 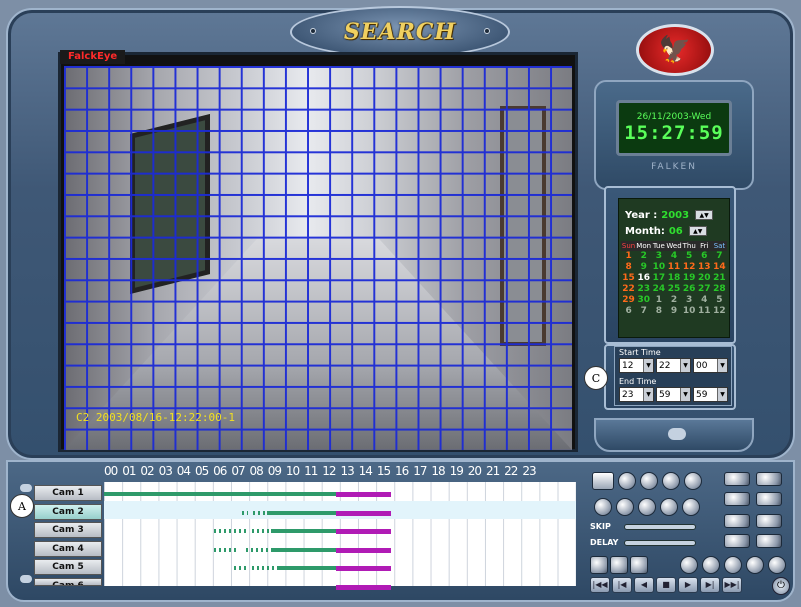 What do you see at coordinates (68, 548) in the screenshot?
I see `camera-button-4: Cam 4` at bounding box center [68, 548].